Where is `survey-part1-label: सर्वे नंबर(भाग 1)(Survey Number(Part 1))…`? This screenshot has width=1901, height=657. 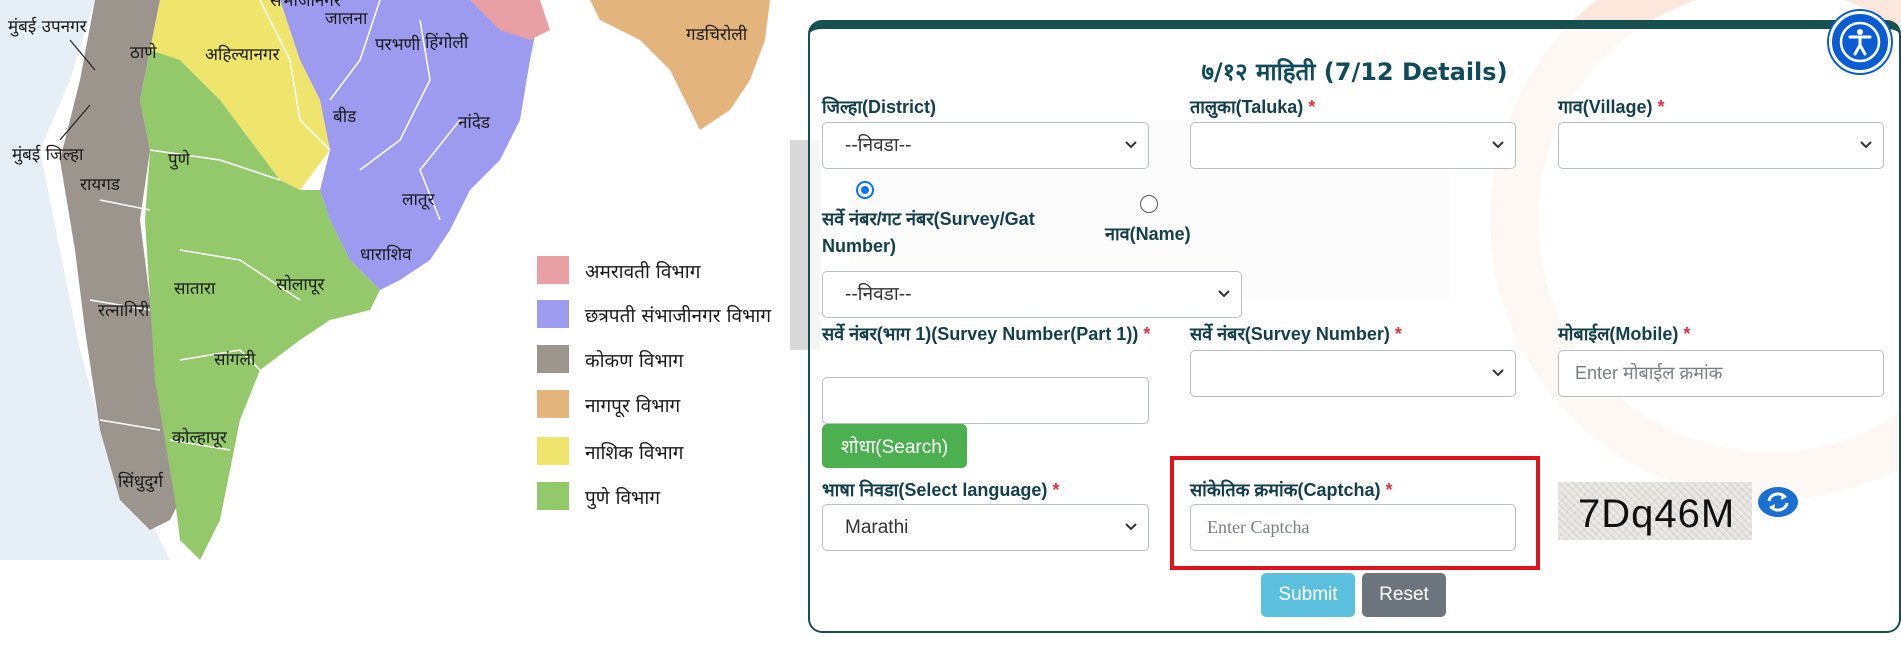
survey-part1-label: सर्वे नंबर(भाग 1)(Survey Number(Part 1))… is located at coordinates (994, 334).